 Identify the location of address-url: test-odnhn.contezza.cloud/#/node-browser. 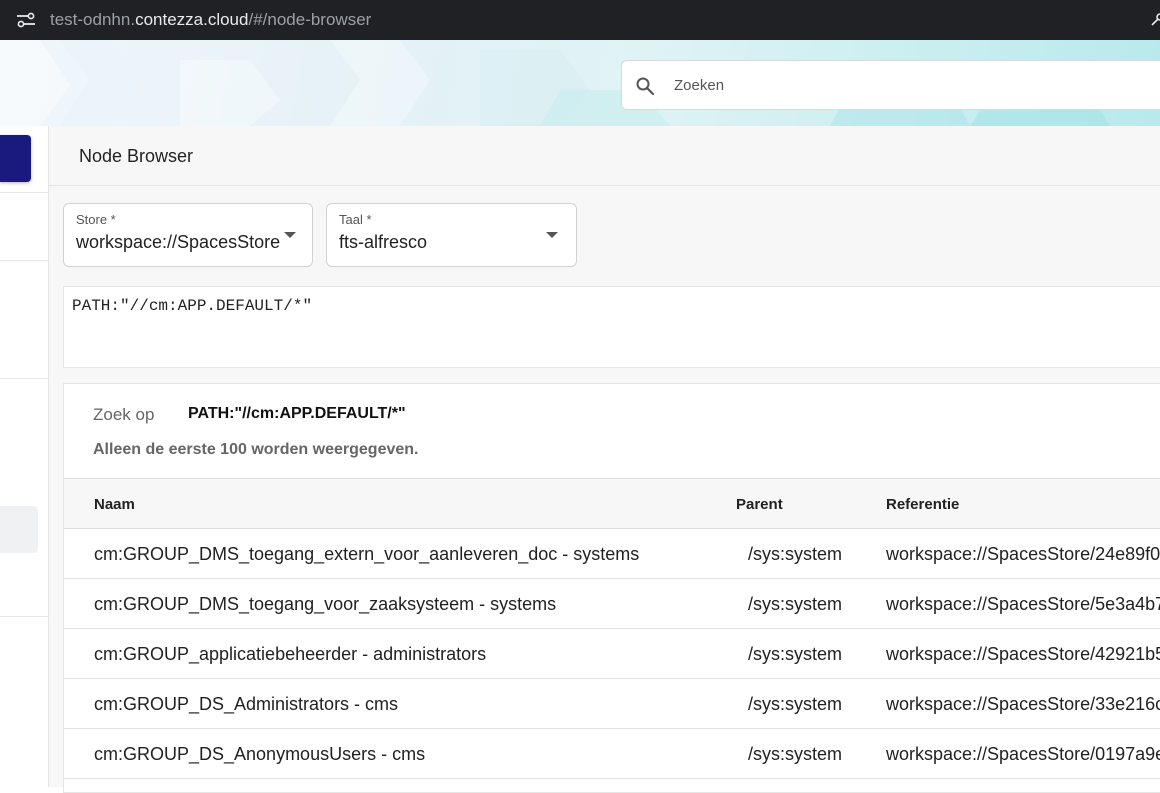
(210, 20).